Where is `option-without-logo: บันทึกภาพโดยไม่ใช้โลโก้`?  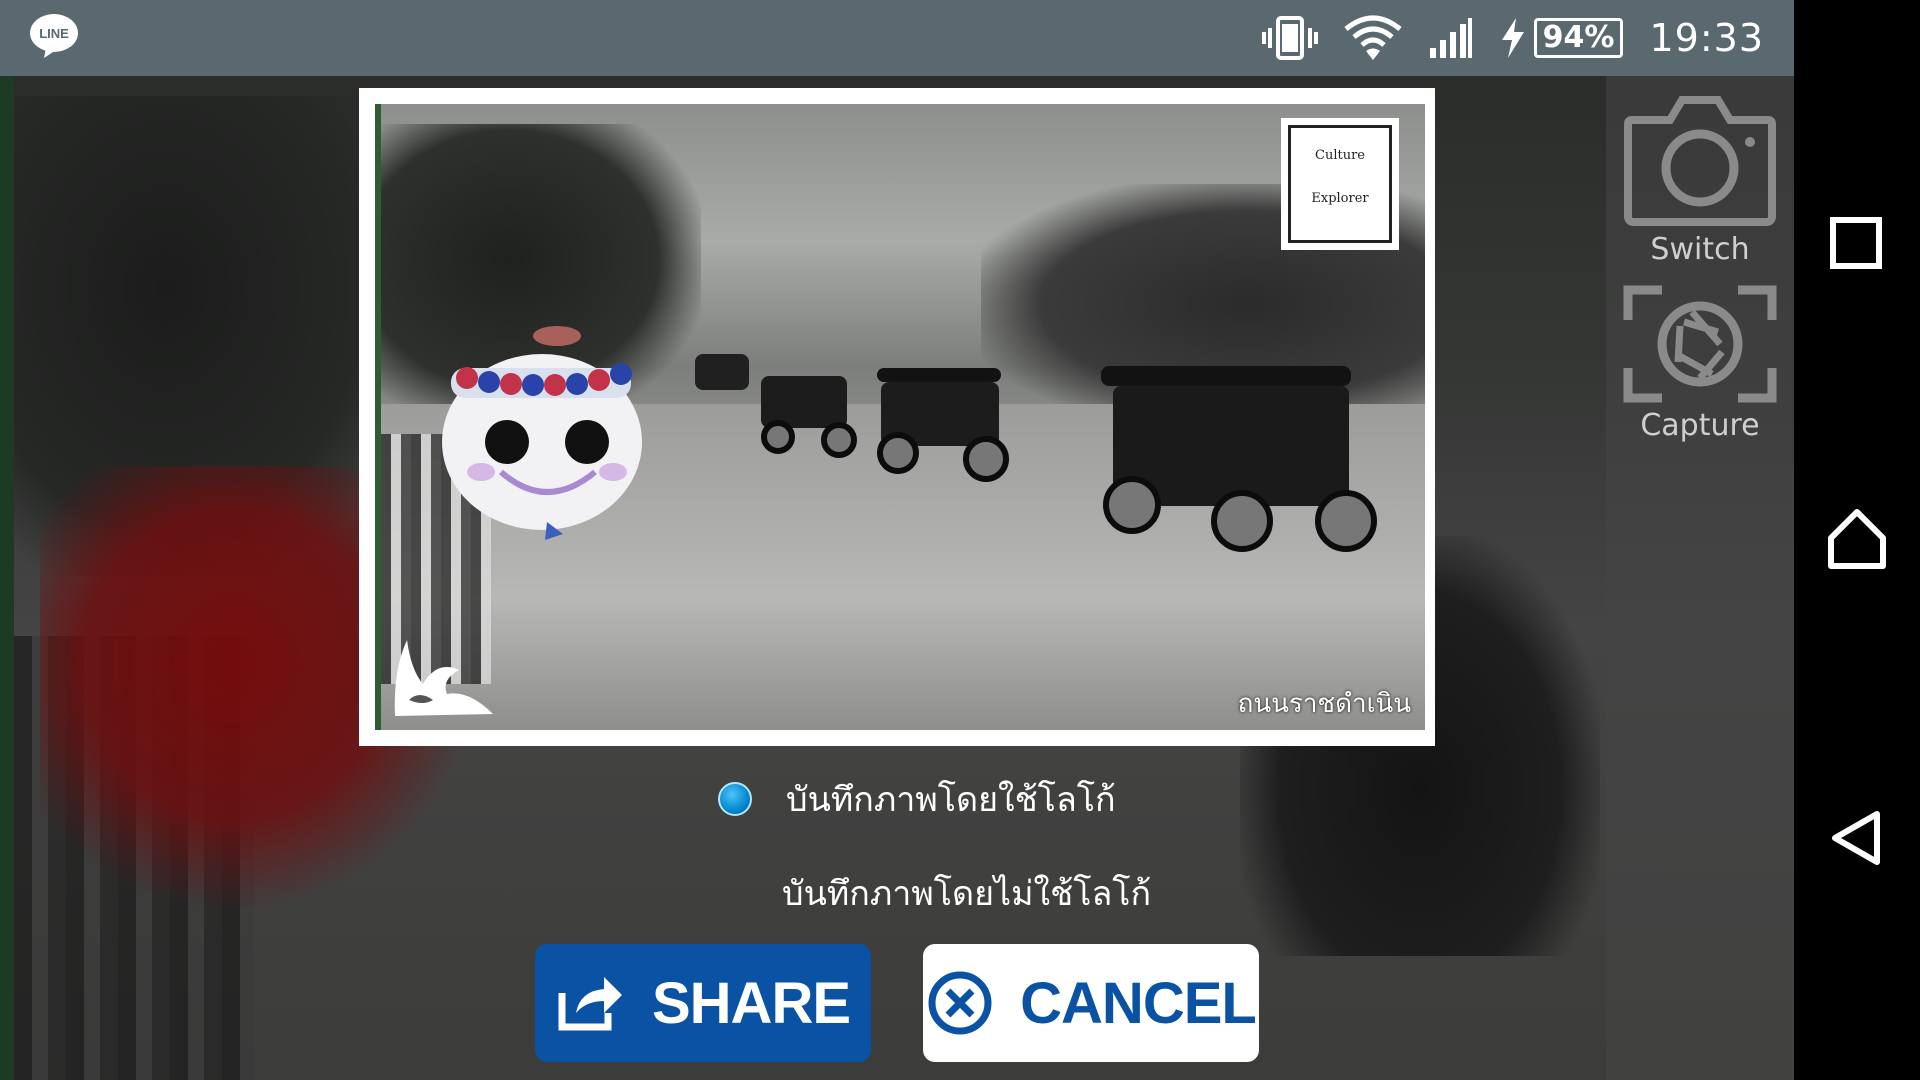
option-without-logo: บันทึกภาพโดยไม่ใช้โลโก้ is located at coordinates (934, 893).